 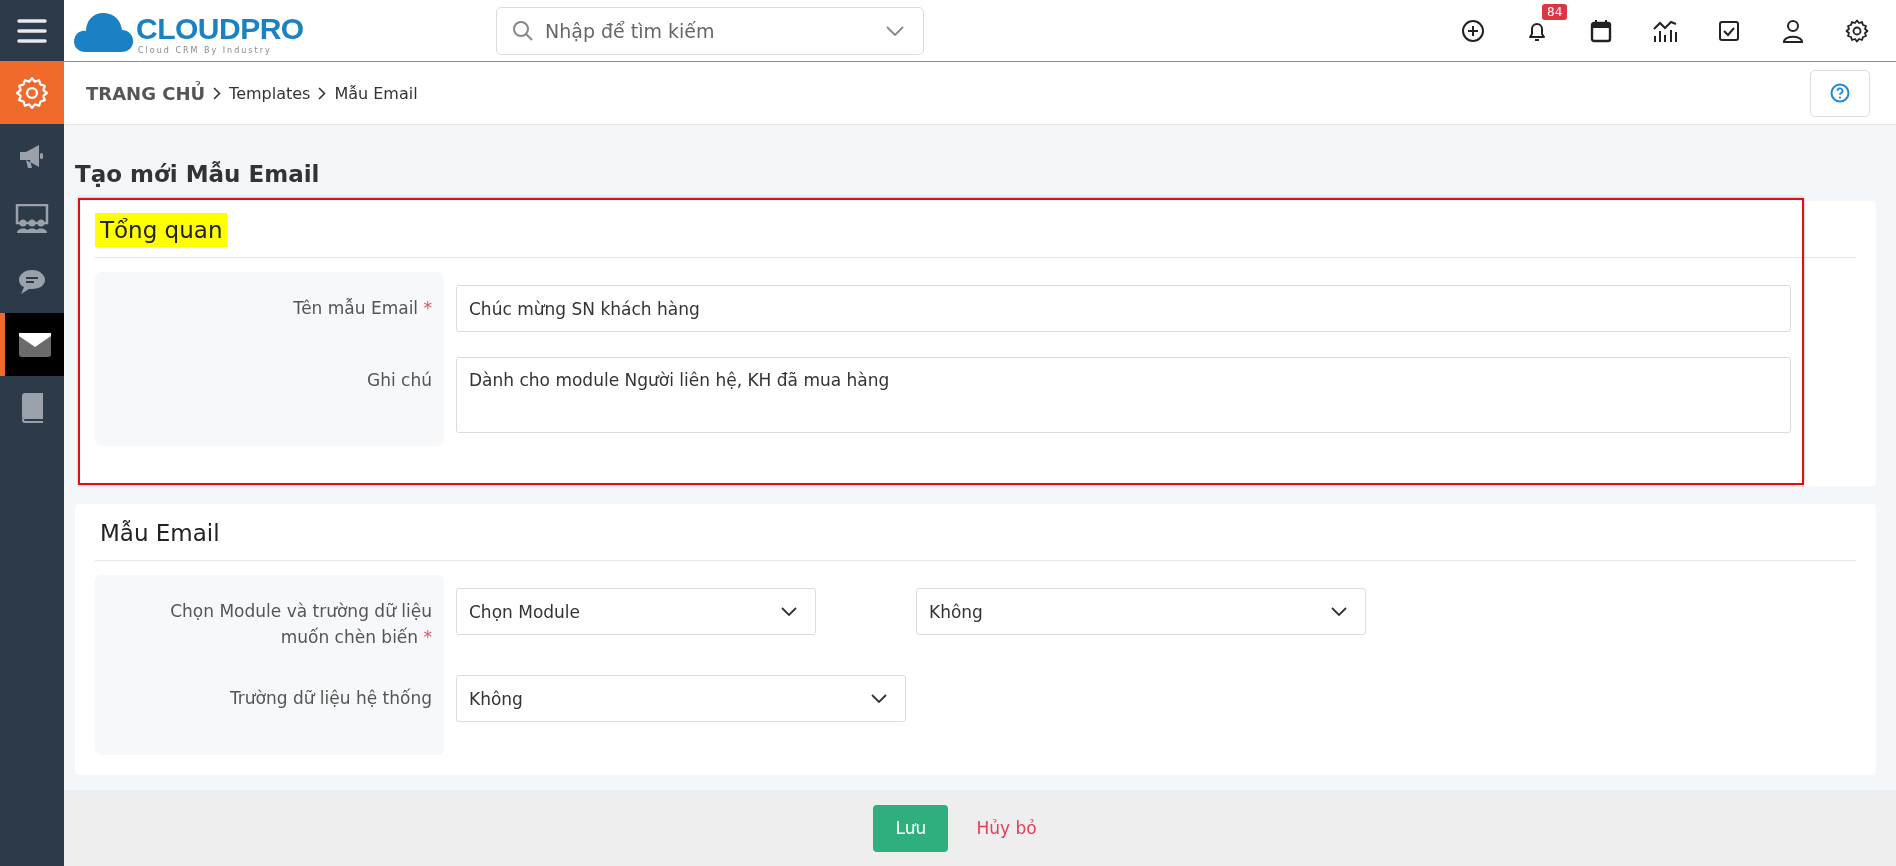 I want to click on sidebar-item, so click(x=32, y=344).